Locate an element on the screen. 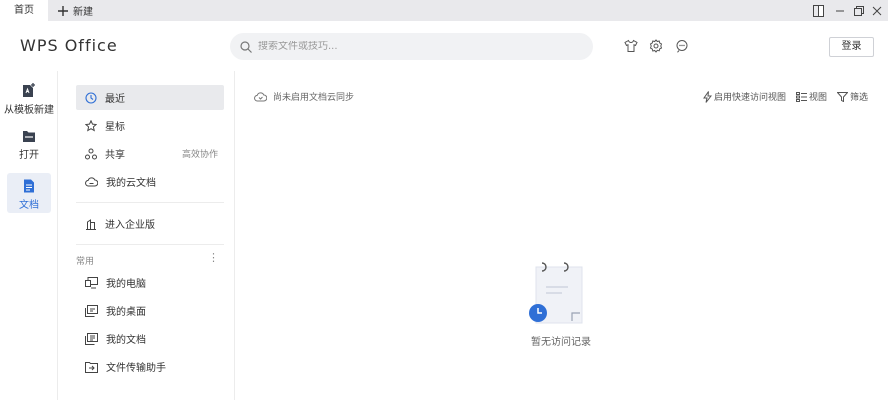  wps-logo: WPS Office is located at coordinates (69, 45).